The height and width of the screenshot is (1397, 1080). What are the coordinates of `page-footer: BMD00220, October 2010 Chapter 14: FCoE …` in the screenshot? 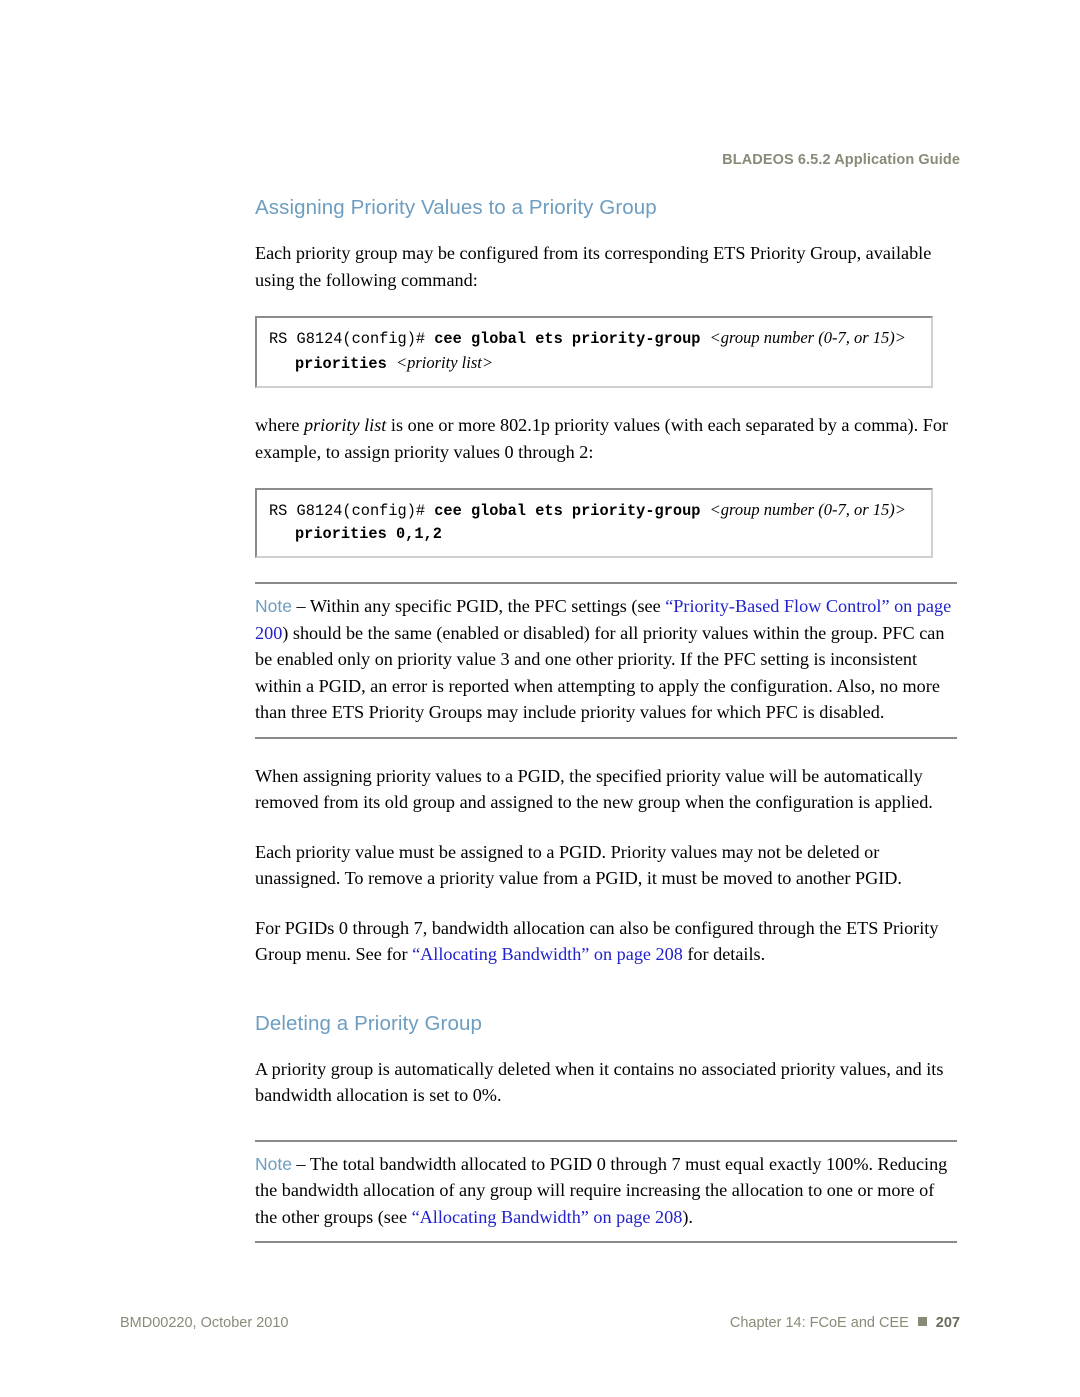 It's located at (540, 1322).